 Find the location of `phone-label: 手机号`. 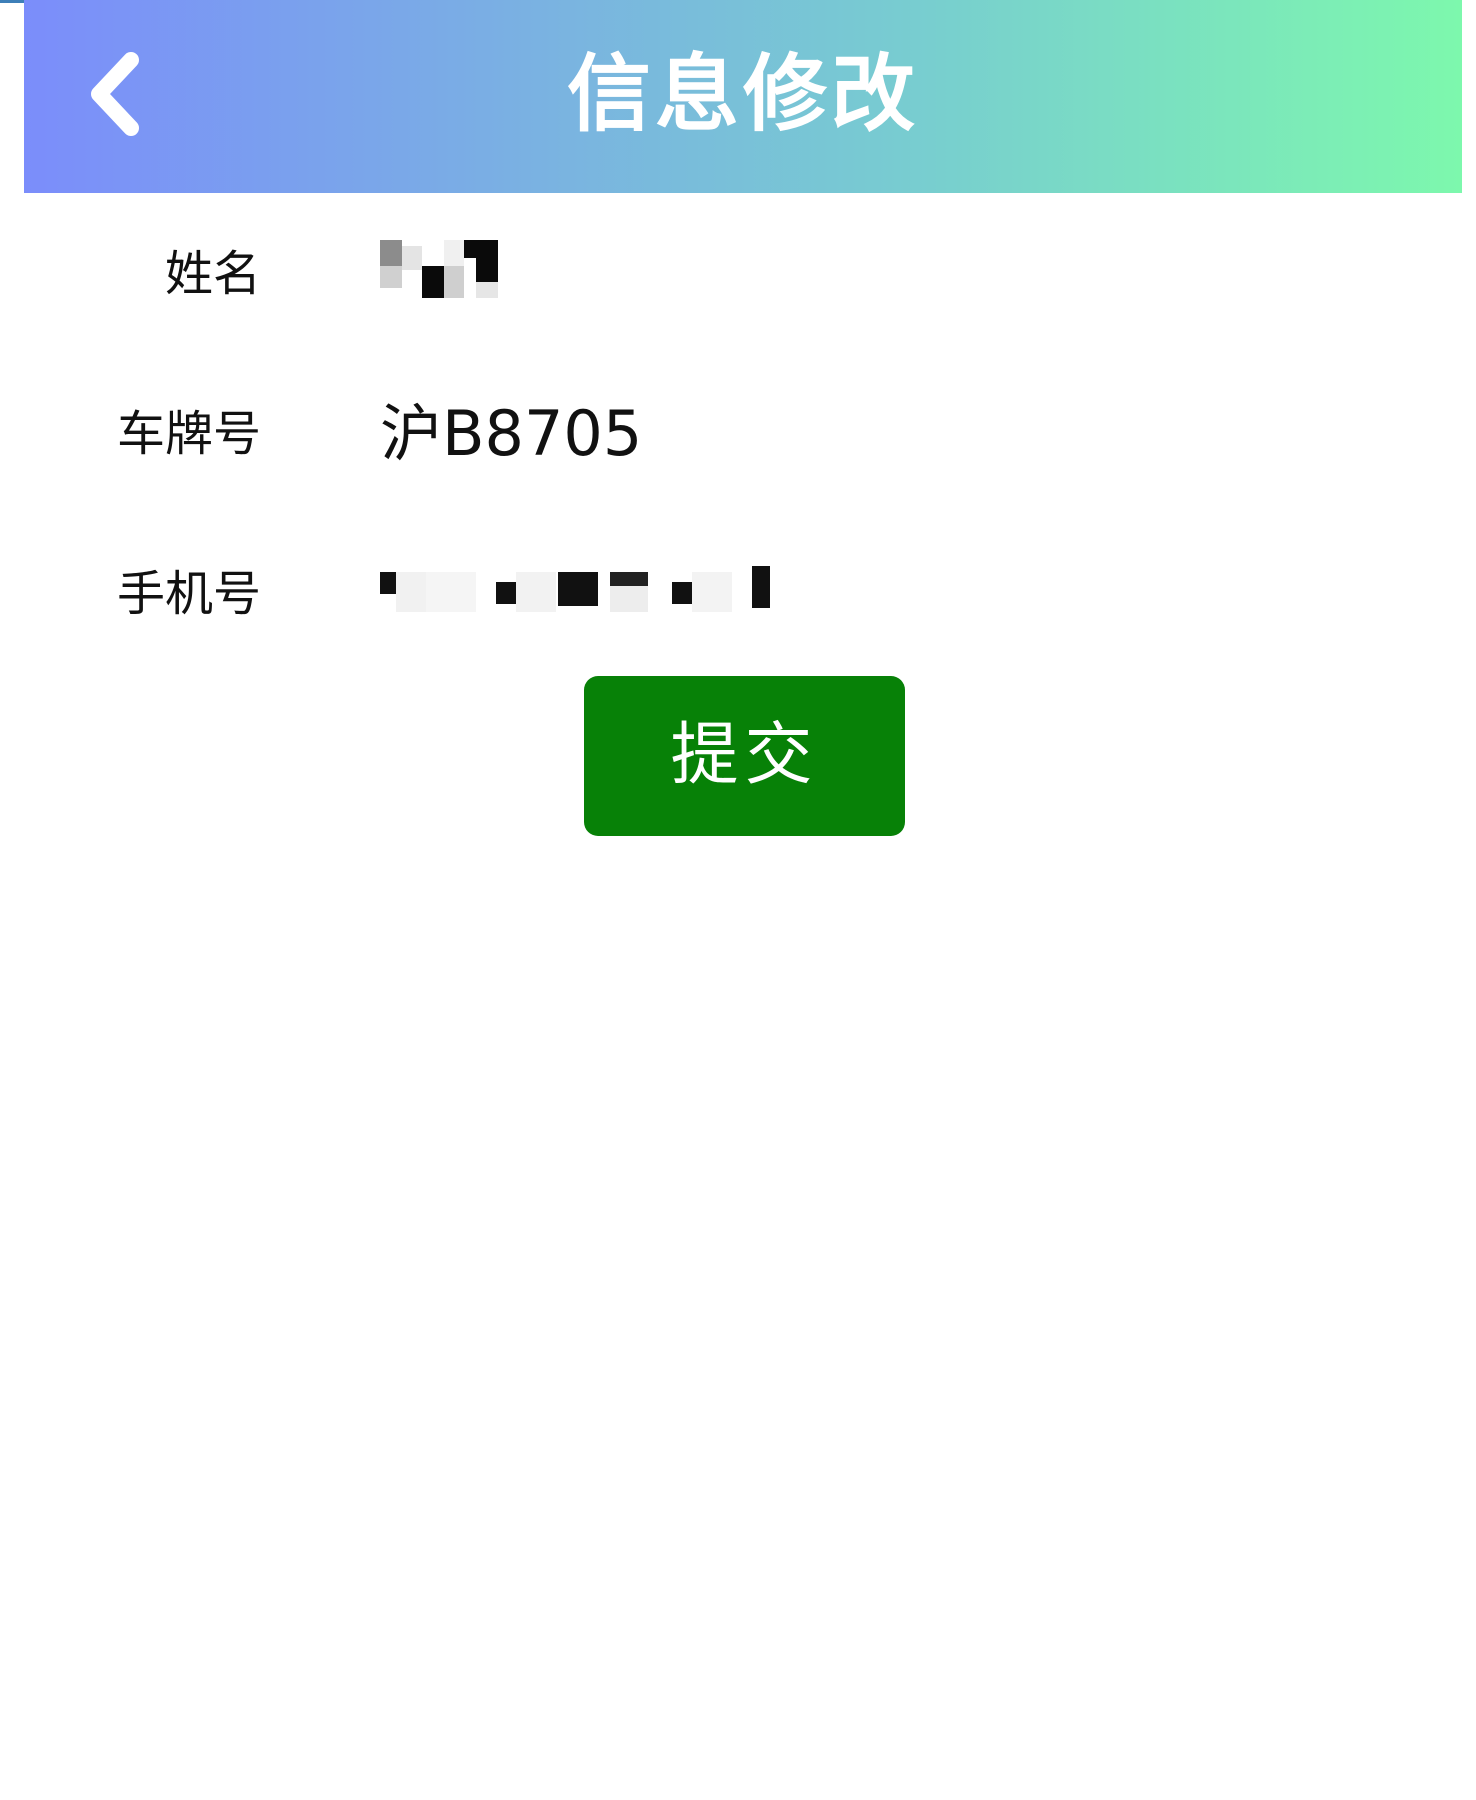

phone-label: 手机号 is located at coordinates (188, 594).